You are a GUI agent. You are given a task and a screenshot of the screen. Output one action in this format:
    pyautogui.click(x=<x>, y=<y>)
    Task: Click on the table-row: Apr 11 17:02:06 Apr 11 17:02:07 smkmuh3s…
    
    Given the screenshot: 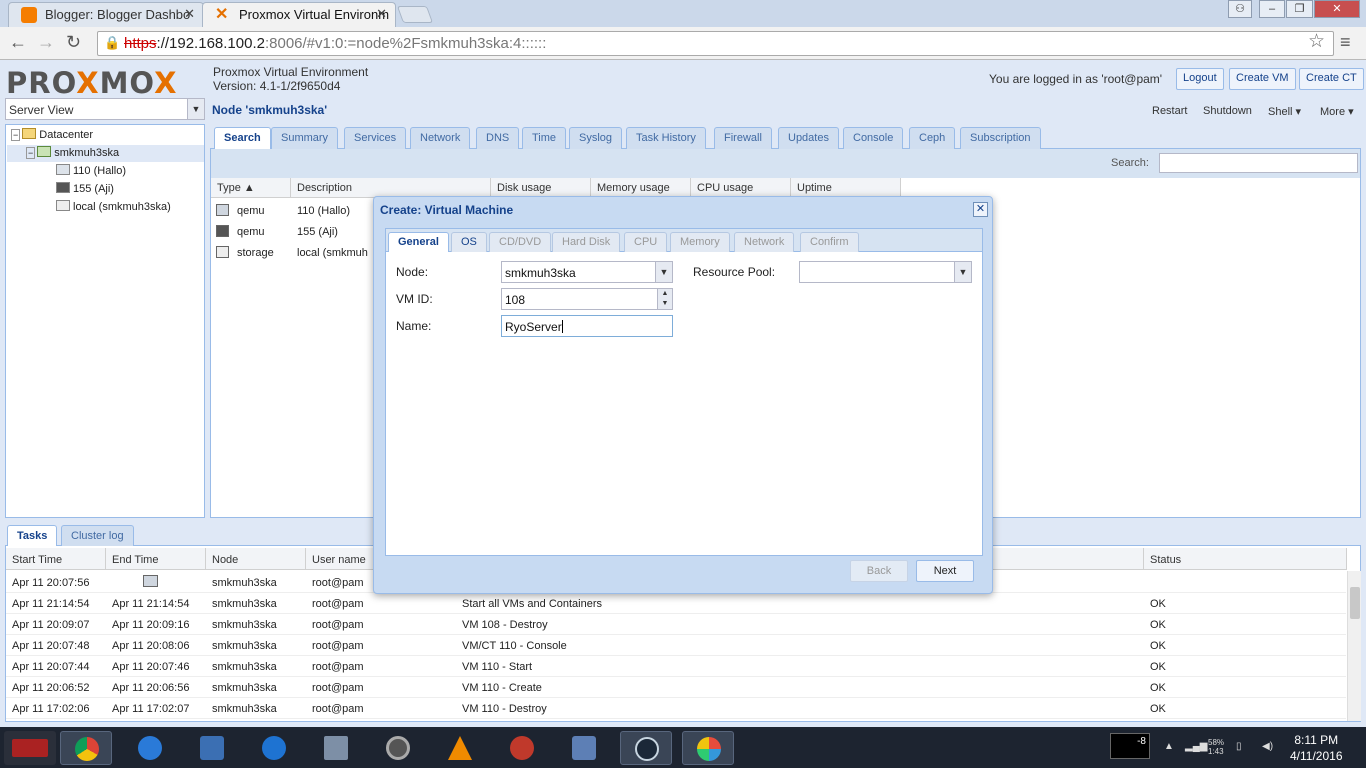 What is the action you would take?
    pyautogui.click(x=676, y=708)
    